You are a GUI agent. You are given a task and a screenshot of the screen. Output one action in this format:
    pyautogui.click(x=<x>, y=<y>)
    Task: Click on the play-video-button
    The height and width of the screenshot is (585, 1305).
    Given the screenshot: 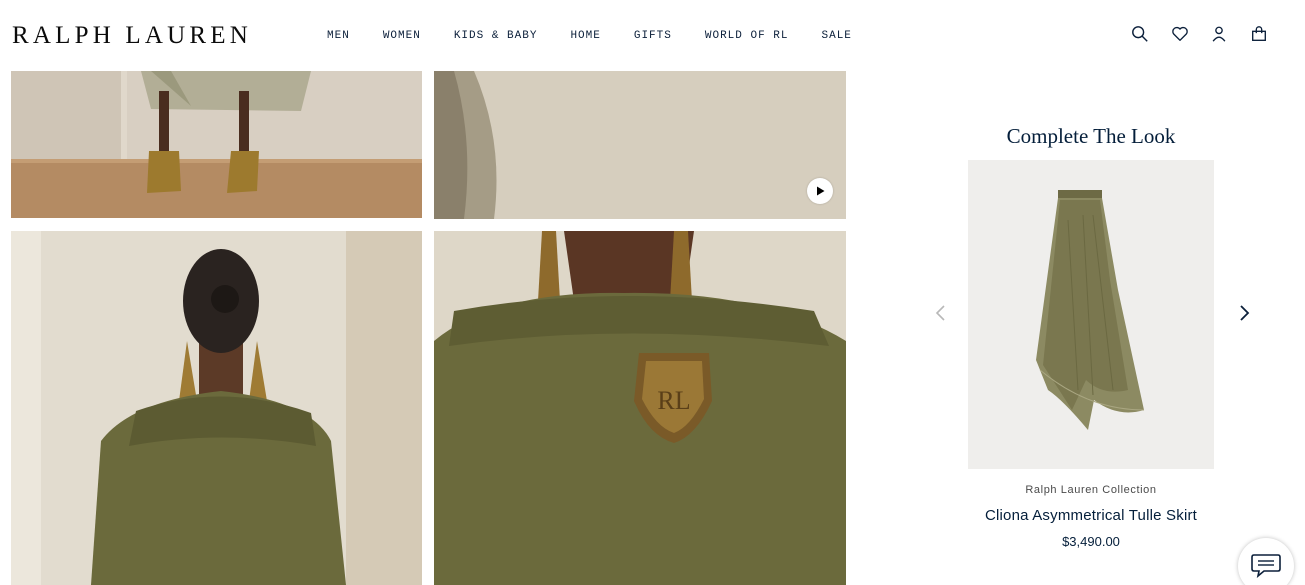 What is the action you would take?
    pyautogui.click(x=820, y=191)
    